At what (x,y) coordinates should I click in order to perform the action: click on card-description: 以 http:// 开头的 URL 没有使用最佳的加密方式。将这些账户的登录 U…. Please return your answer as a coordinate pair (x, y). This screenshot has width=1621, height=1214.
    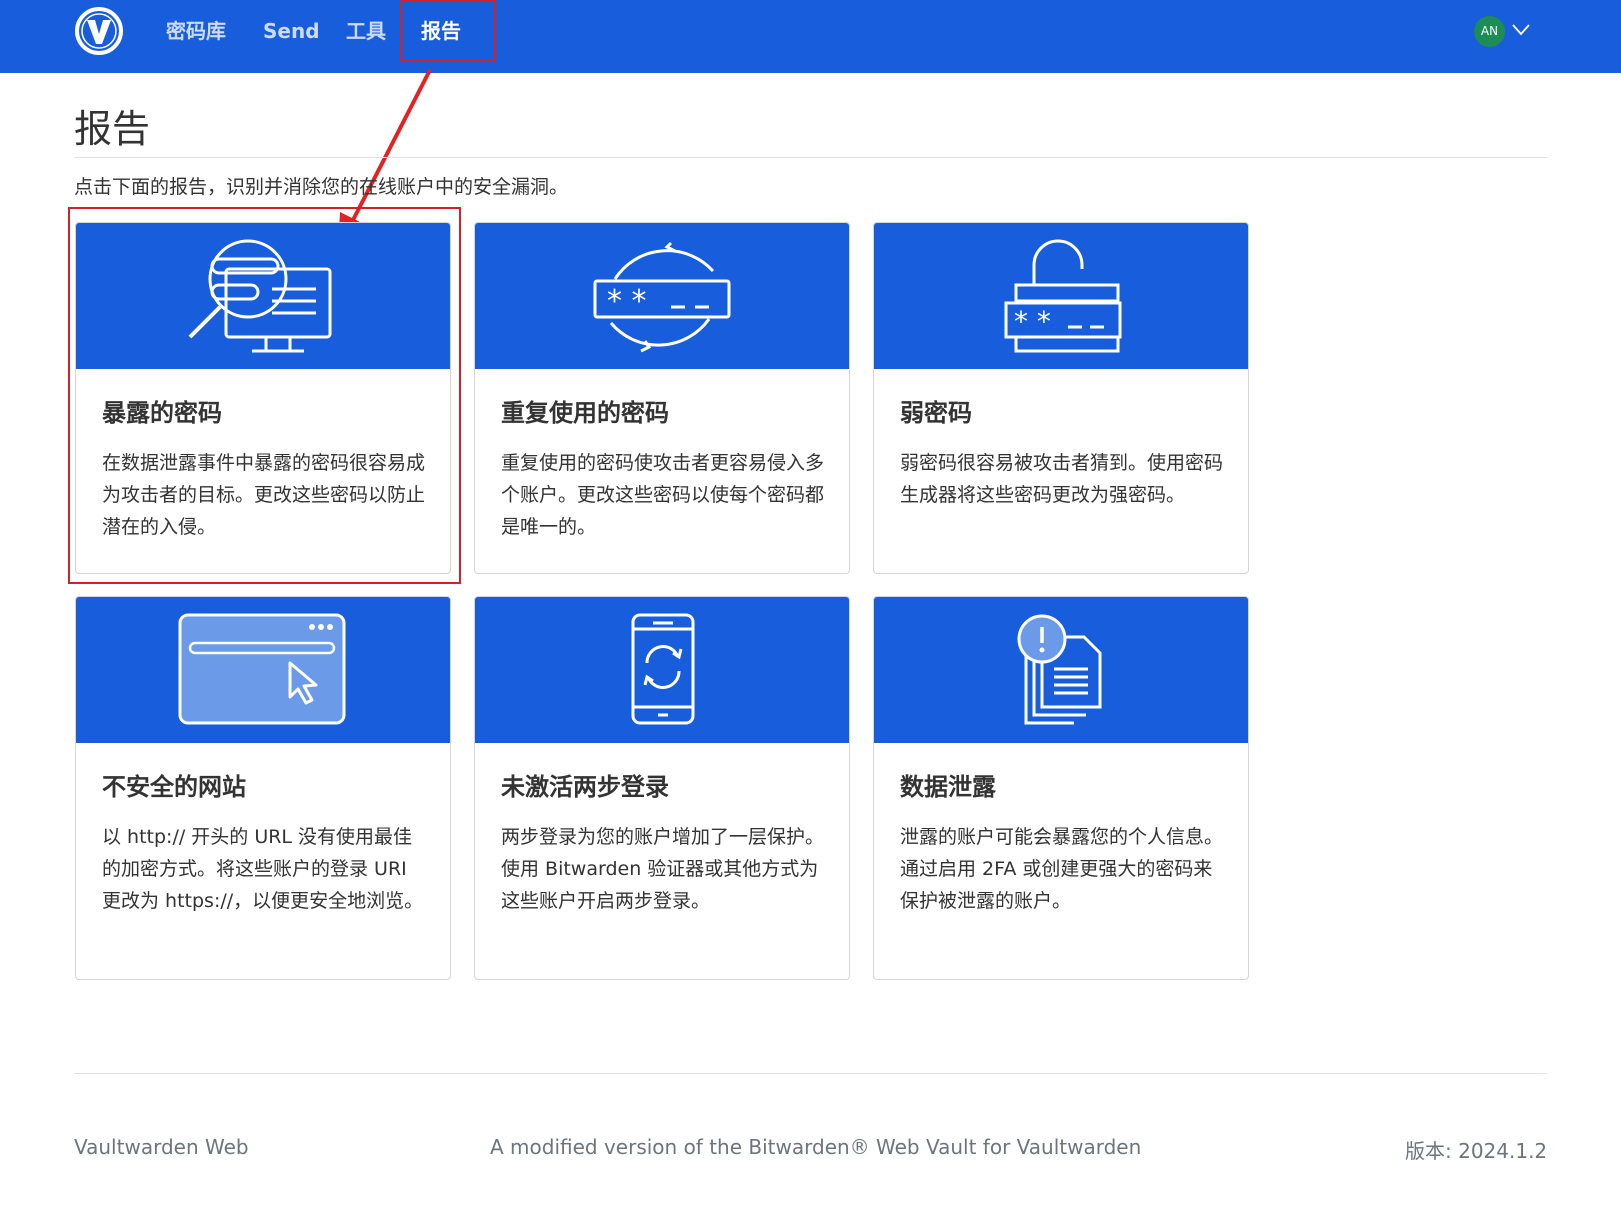
    Looking at the image, I should click on (263, 869).